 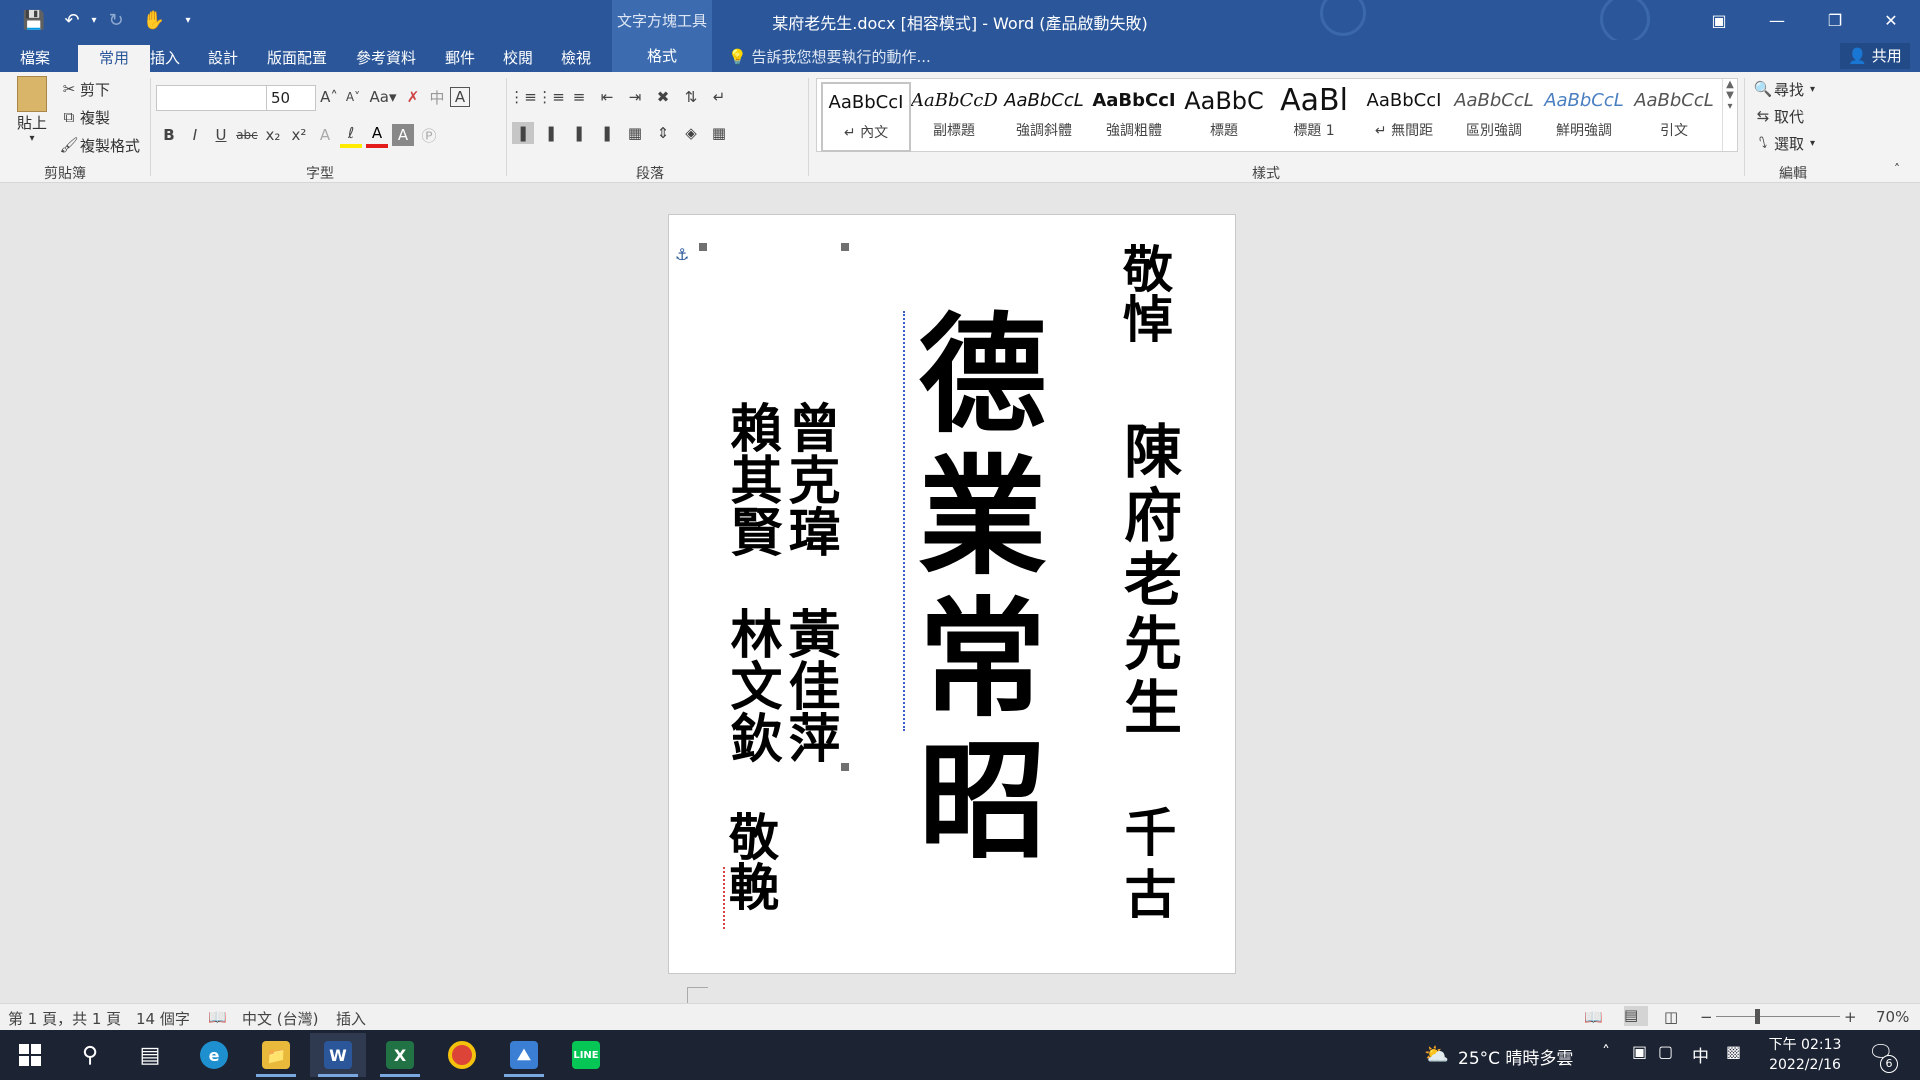 I want to click on edge-icon: e, so click(x=214, y=1055).